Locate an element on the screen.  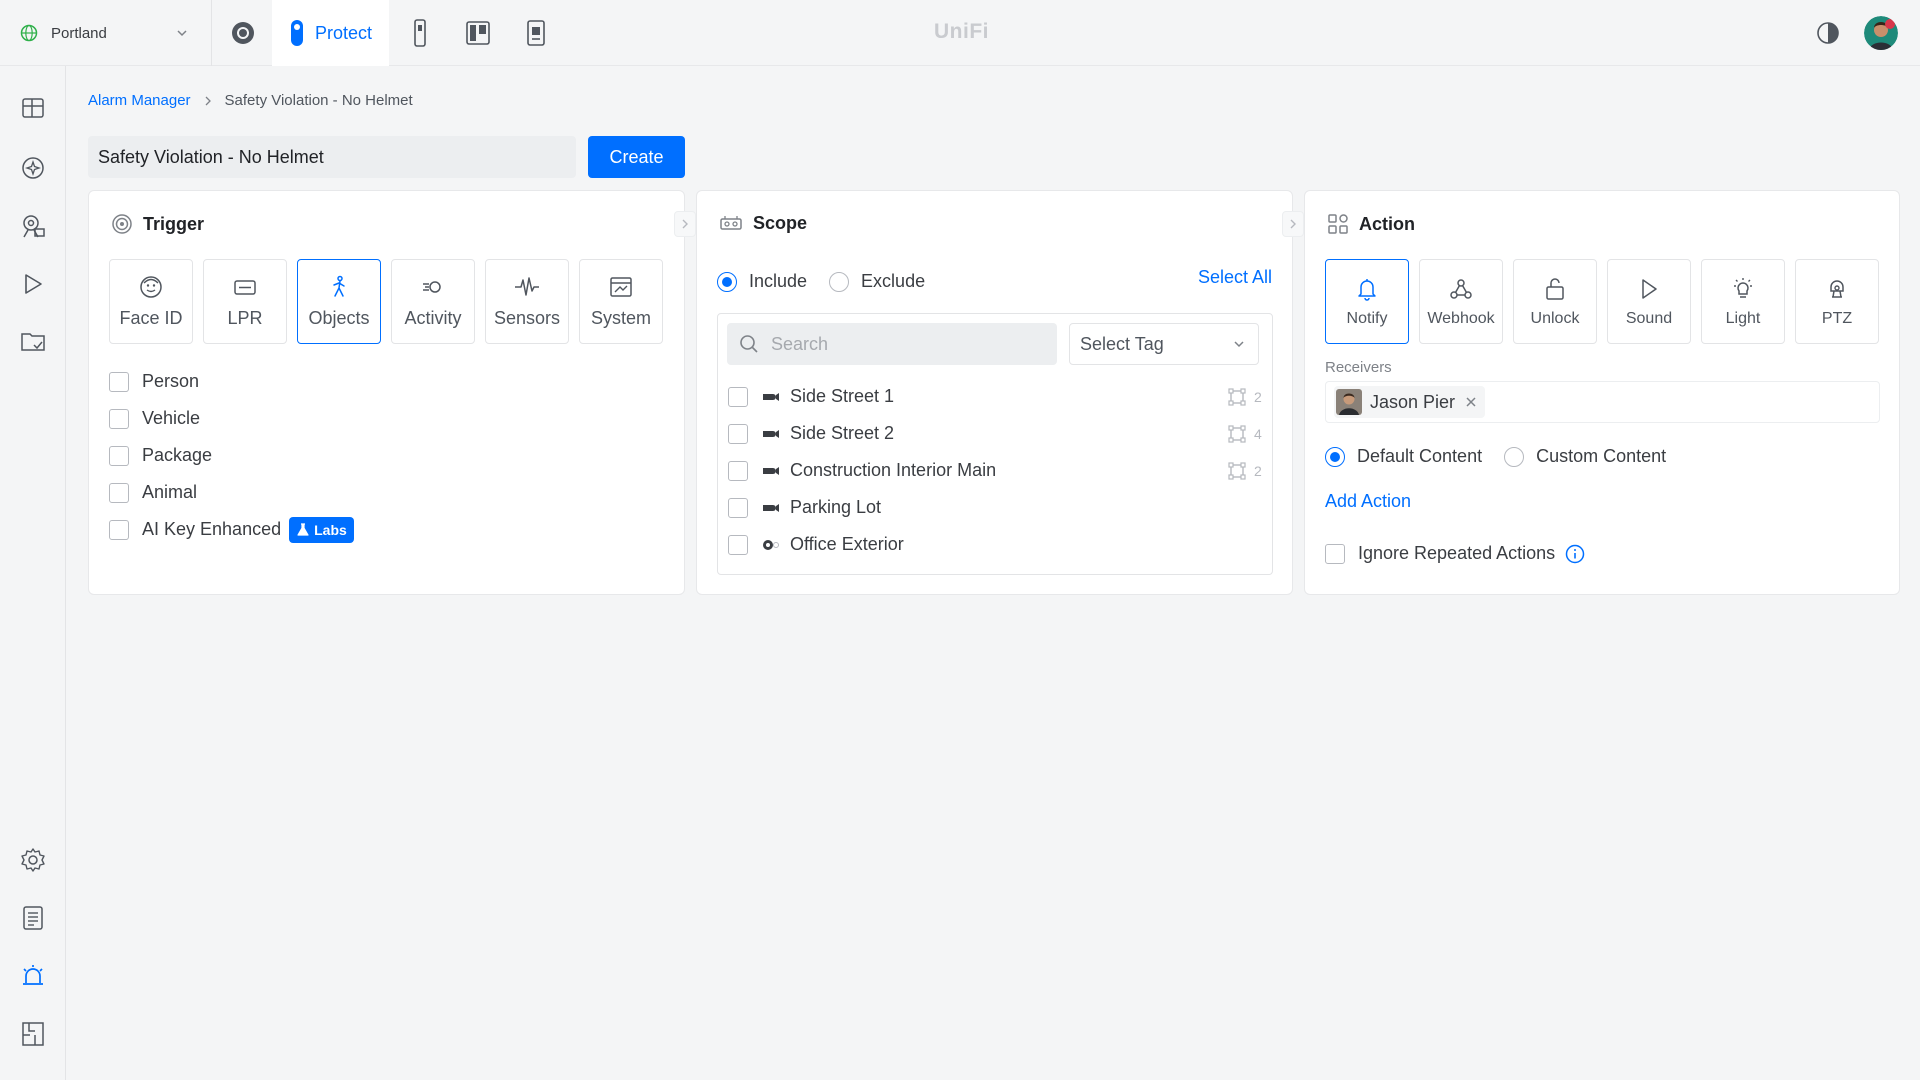
ignore-repeated-option: Ignore Repeated Actions is located at coordinates (1455, 553).